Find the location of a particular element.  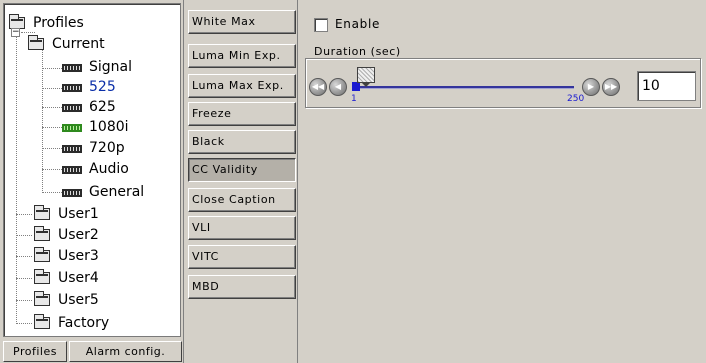

duration-slider-fill is located at coordinates (356, 86).